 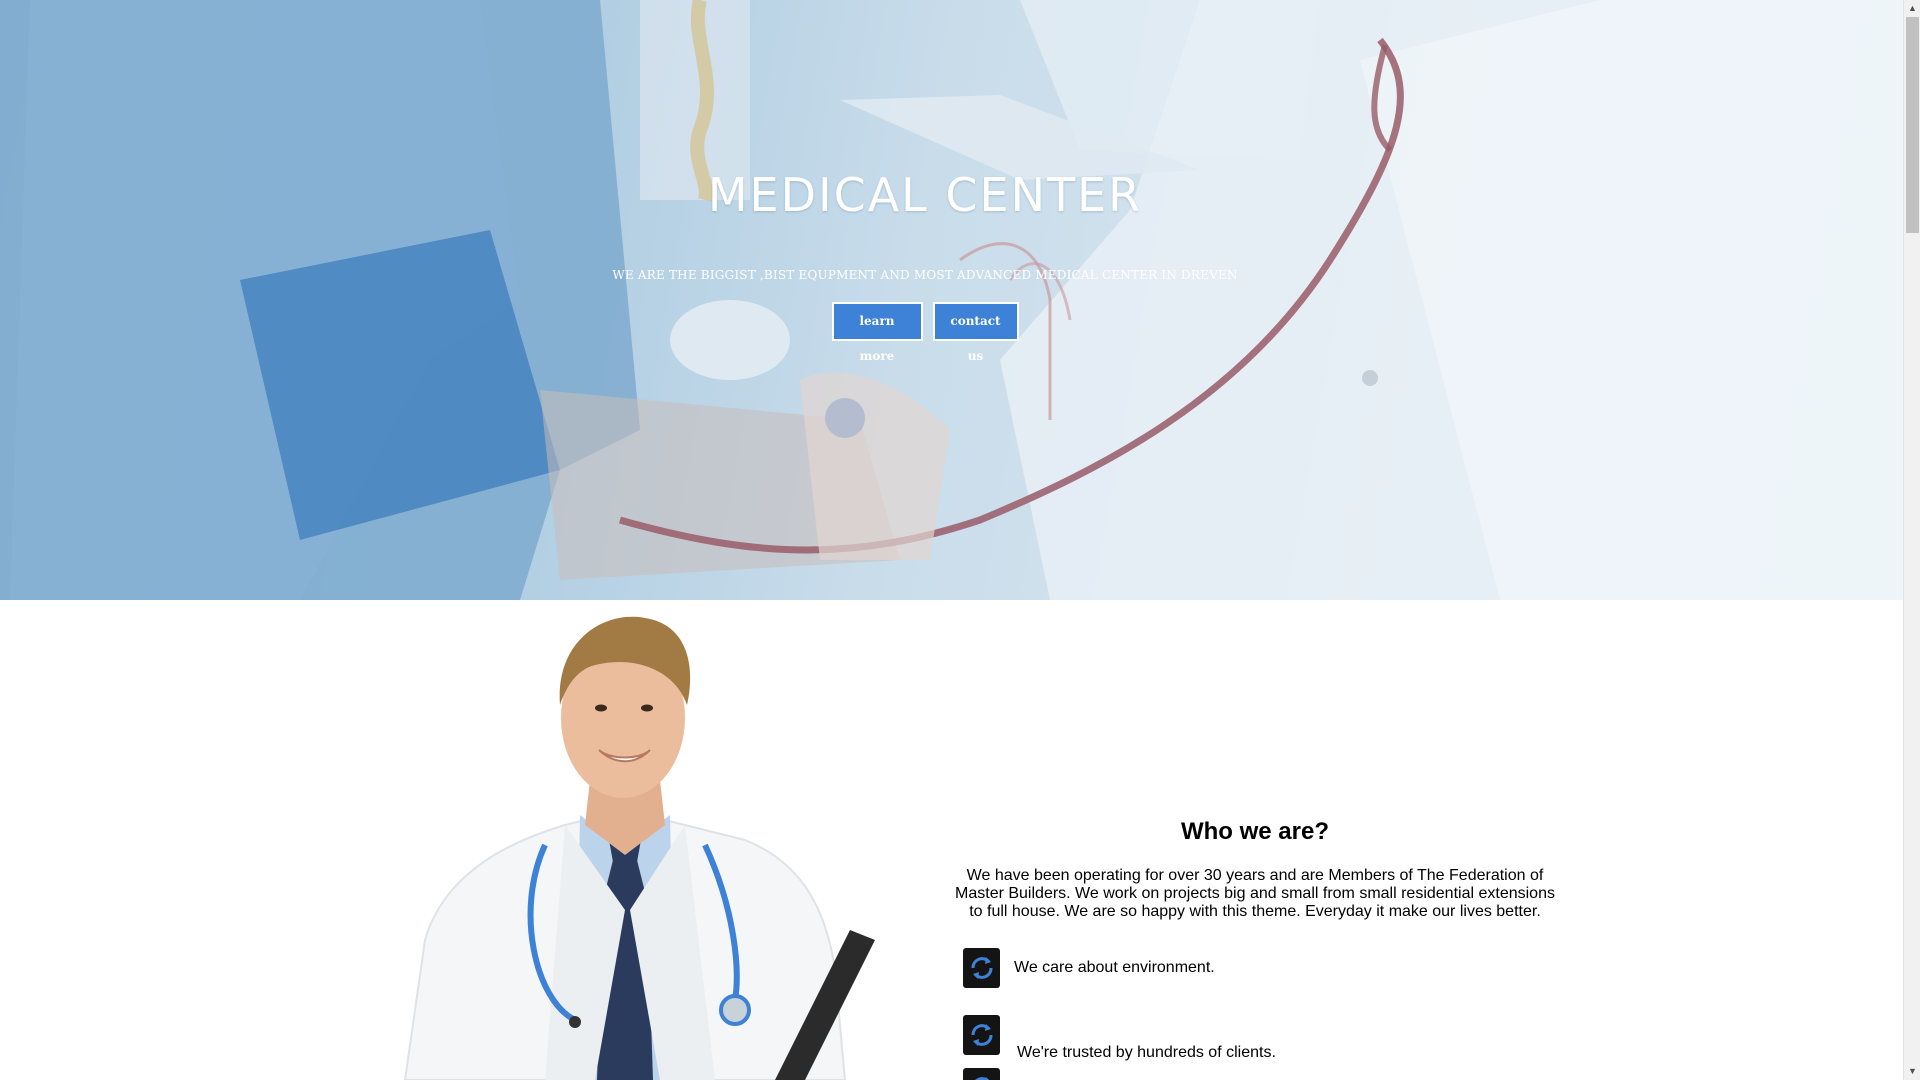 I want to click on contact-us-button: contact us, so click(x=975, y=332).